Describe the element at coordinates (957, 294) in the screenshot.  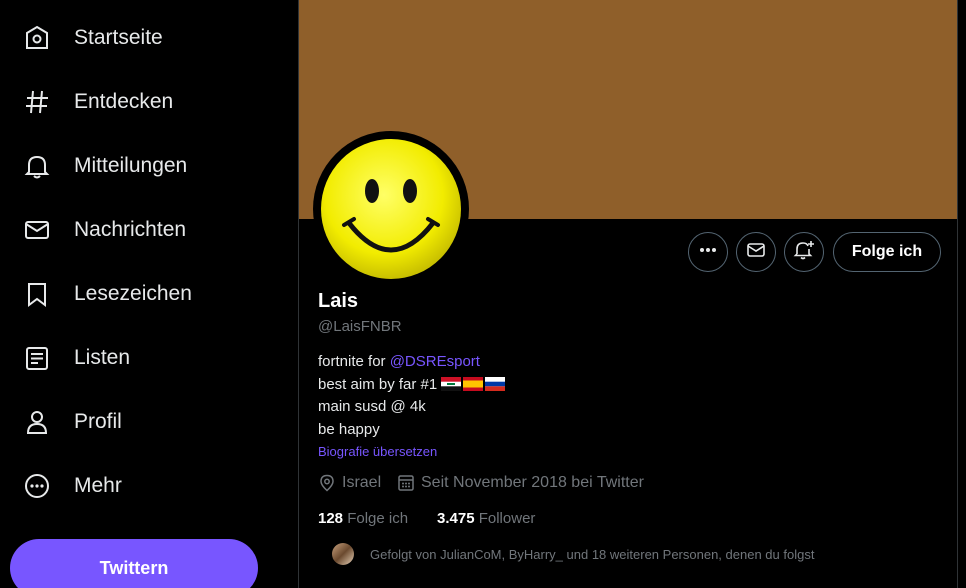
I see `divider` at that location.